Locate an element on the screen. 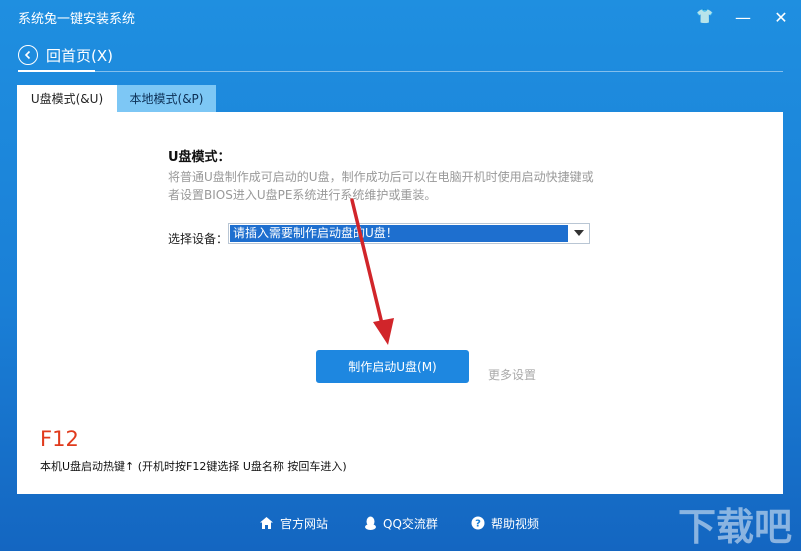 Image resolution: width=801 pixels, height=551 pixels. footer-link-label: 官方网站 is located at coordinates (304, 523).